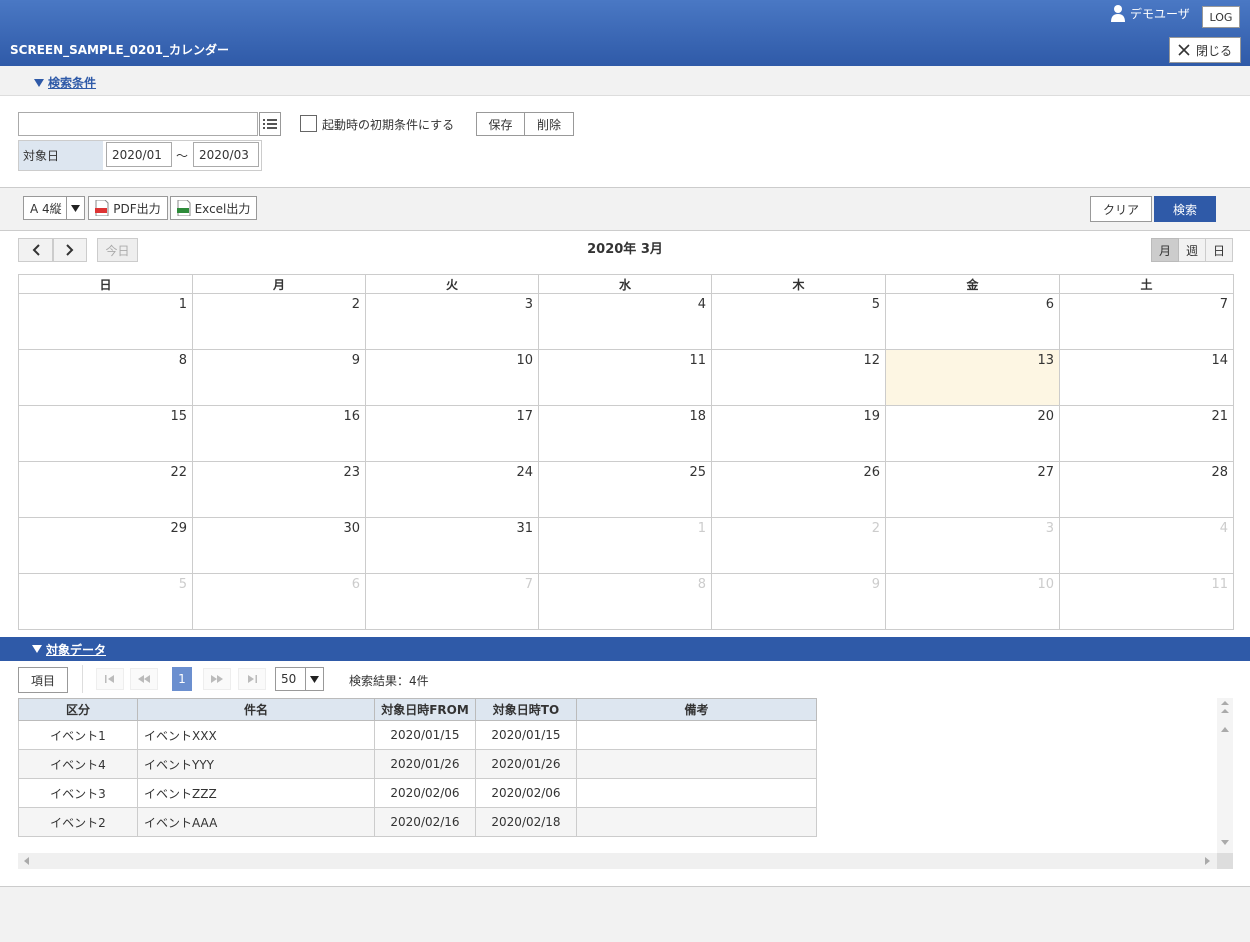 This screenshot has width=1250, height=942. Describe the element at coordinates (279, 545) in the screenshot. I see `calendar-day: 30` at that location.